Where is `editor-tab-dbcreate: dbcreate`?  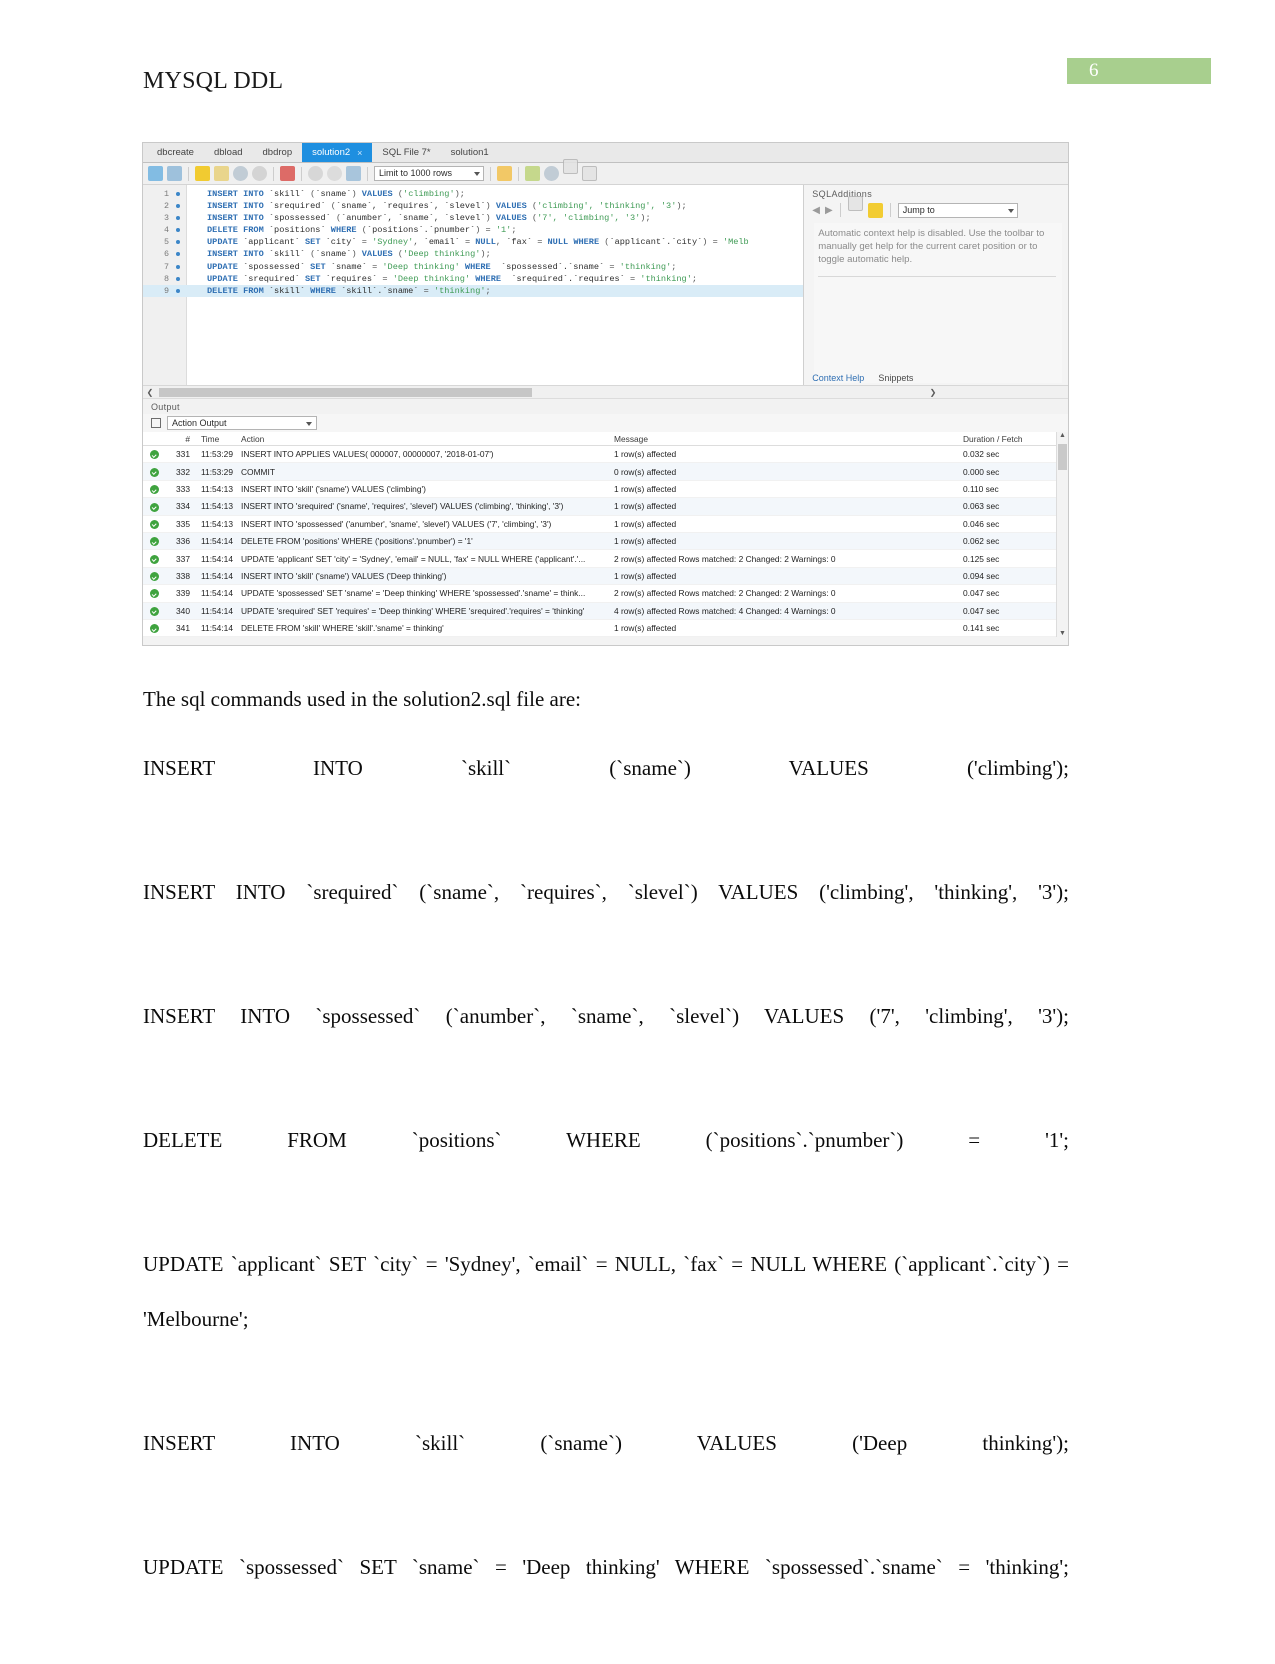
editor-tab-dbcreate: dbcreate is located at coordinates (175, 152).